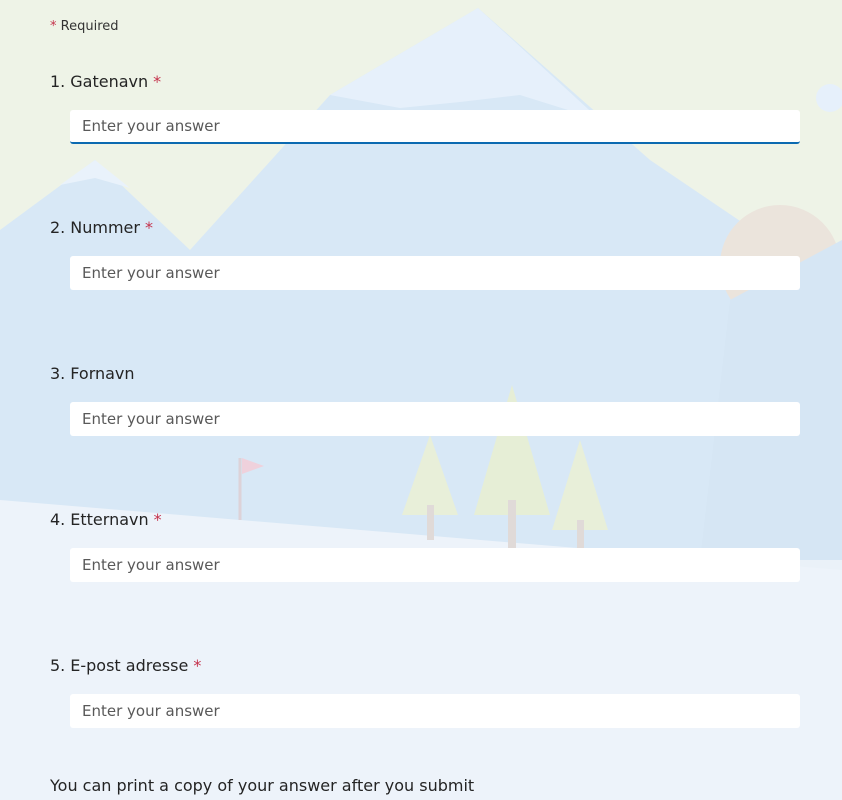 The height and width of the screenshot is (800, 842). I want to click on question-number: 4., so click(58, 519).